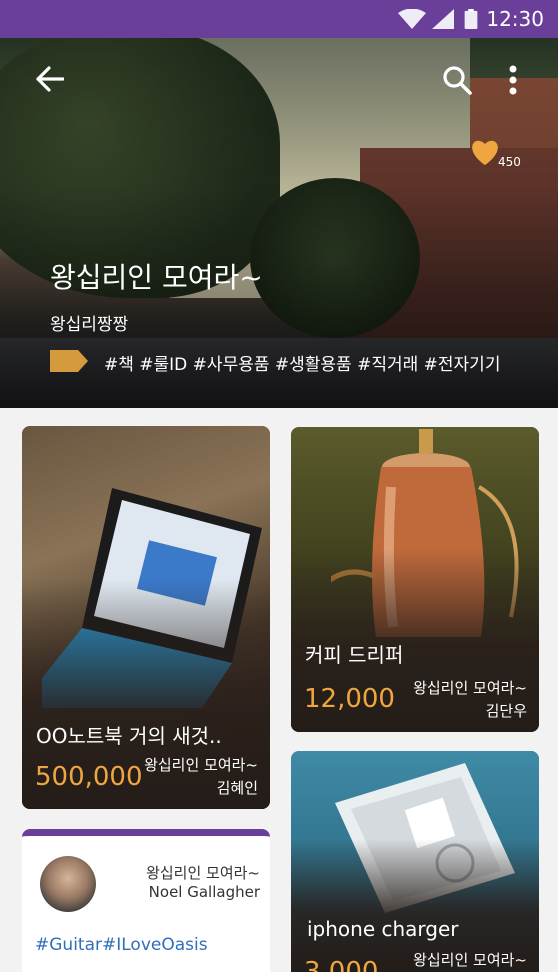 This screenshot has height=972, width=558. What do you see at coordinates (349, 699) in the screenshot?
I see `item-price: 12,000` at bounding box center [349, 699].